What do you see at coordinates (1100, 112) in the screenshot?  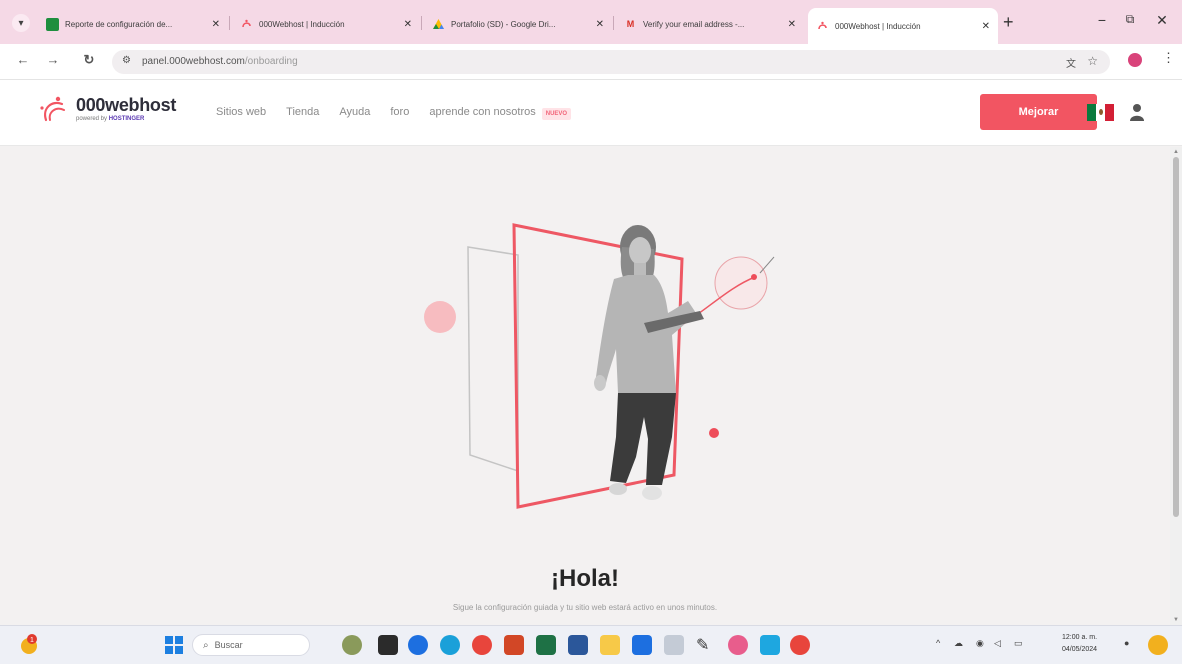 I see `mexico-flag-icon` at bounding box center [1100, 112].